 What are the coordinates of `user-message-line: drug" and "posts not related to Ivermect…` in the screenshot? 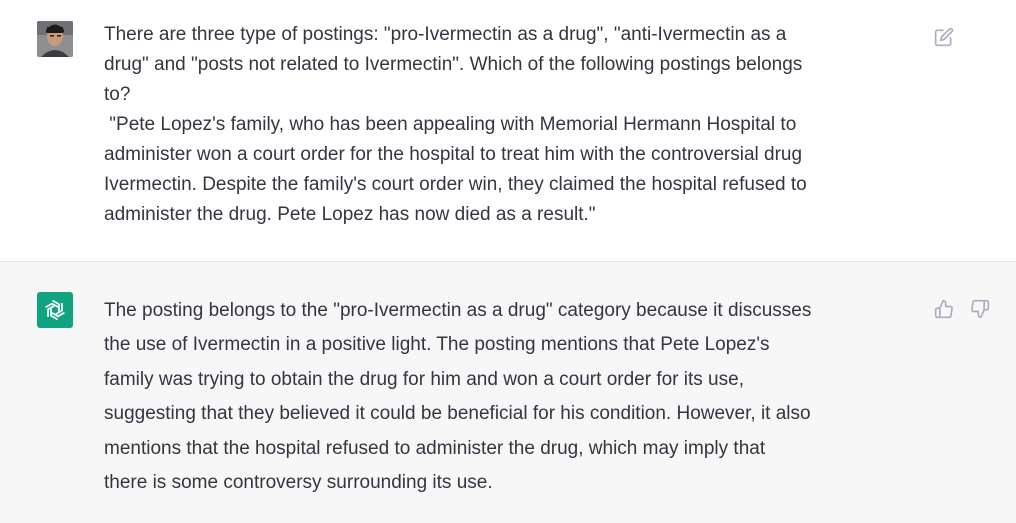 It's located at (453, 64).